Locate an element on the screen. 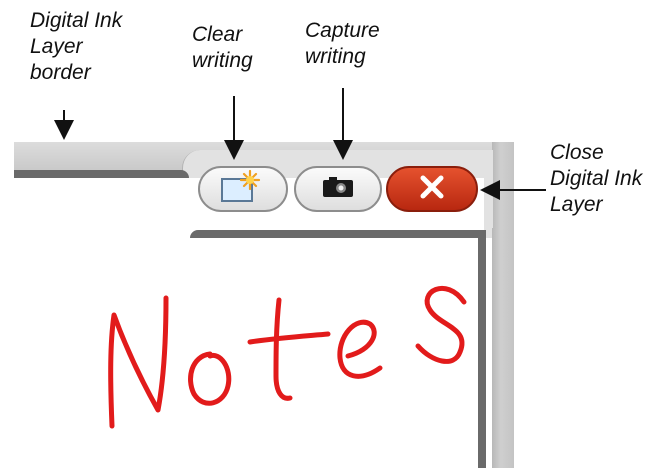 This screenshot has width=672, height=468. close-x-icon is located at coordinates (432, 189).